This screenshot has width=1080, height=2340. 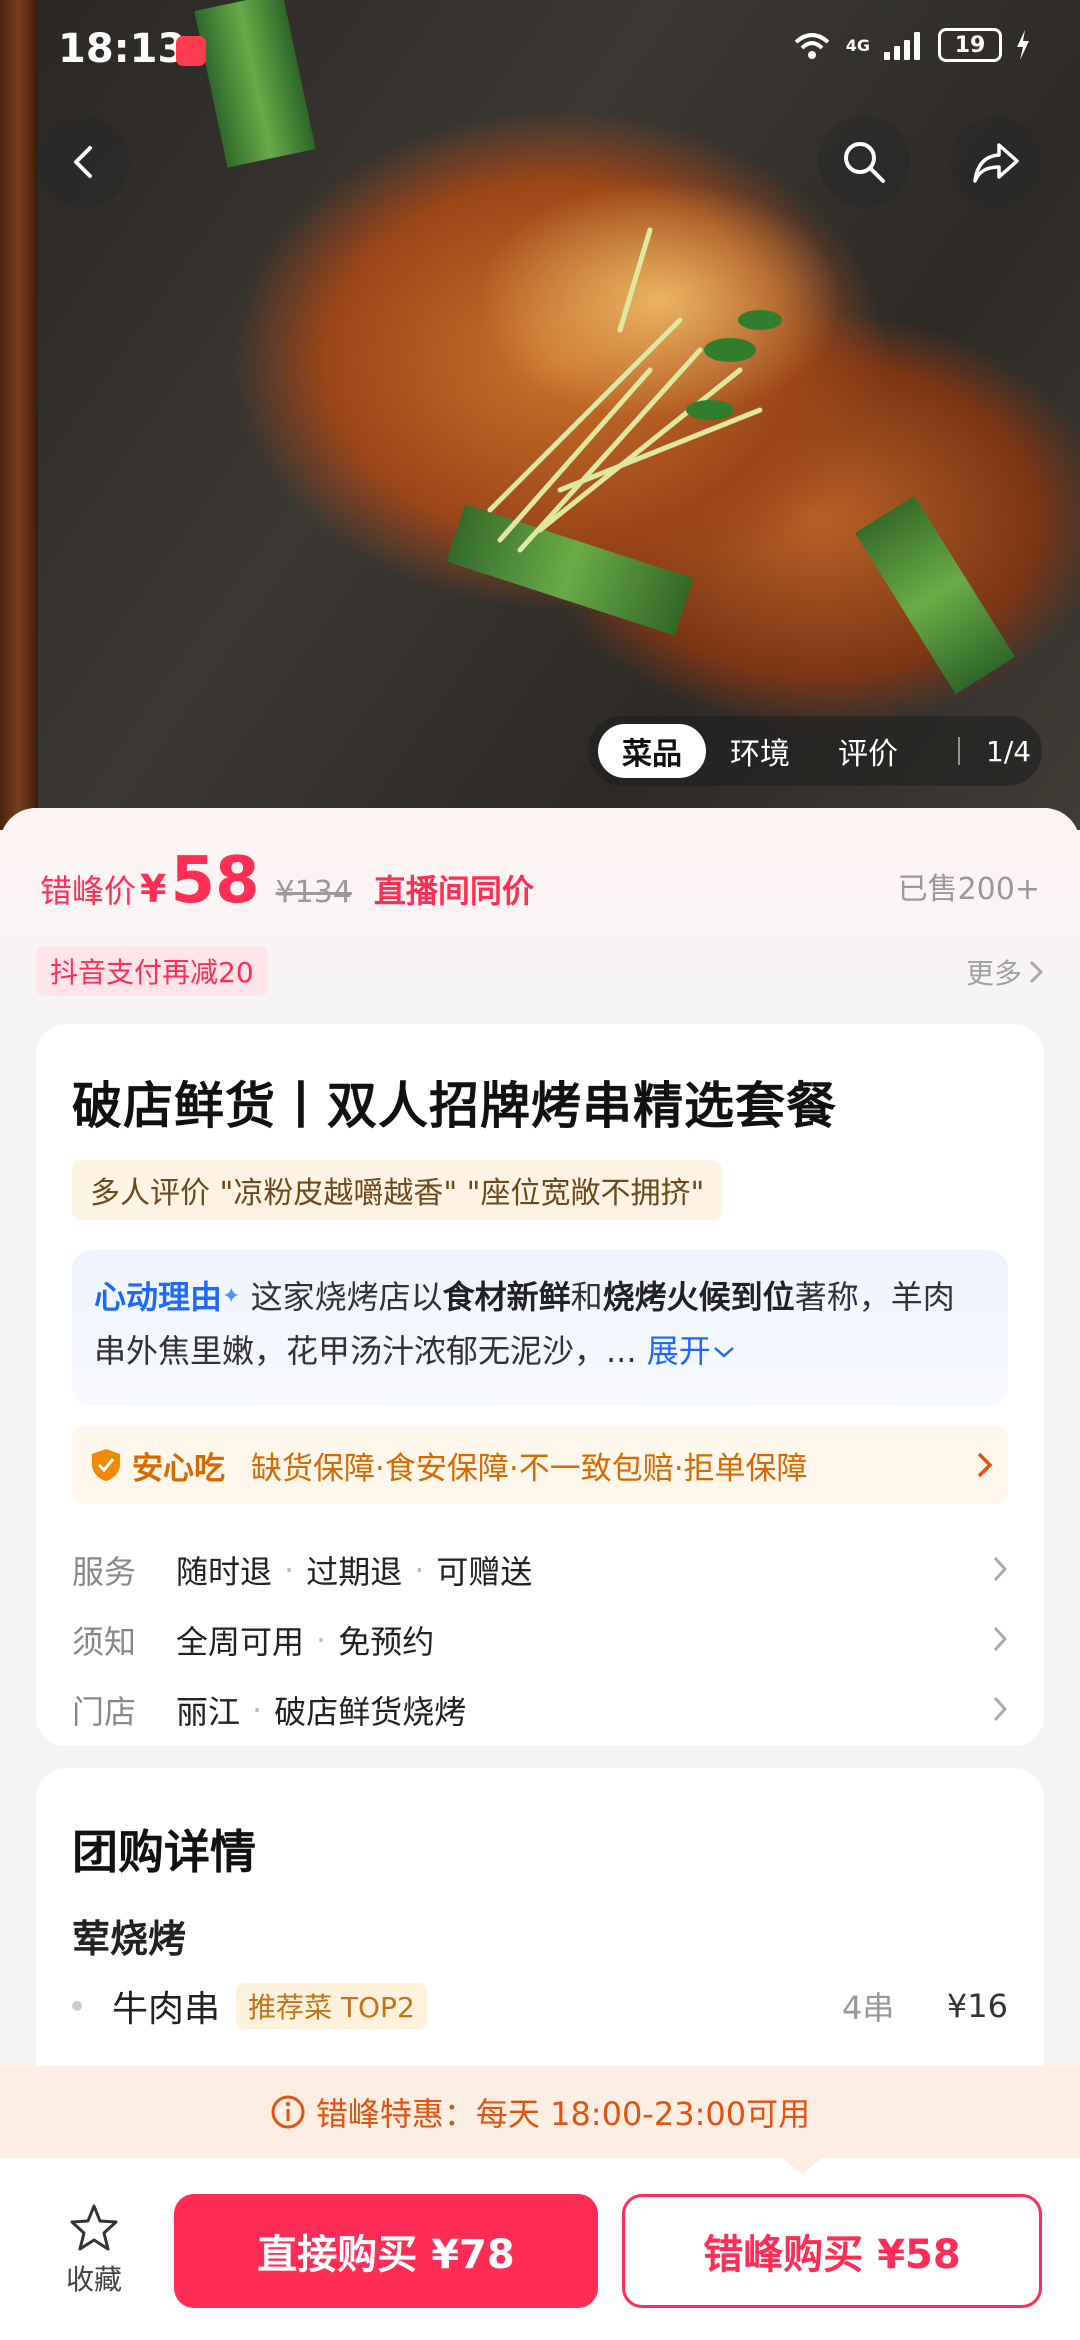 I want to click on details-title: 团购详情, so click(x=164, y=1852).